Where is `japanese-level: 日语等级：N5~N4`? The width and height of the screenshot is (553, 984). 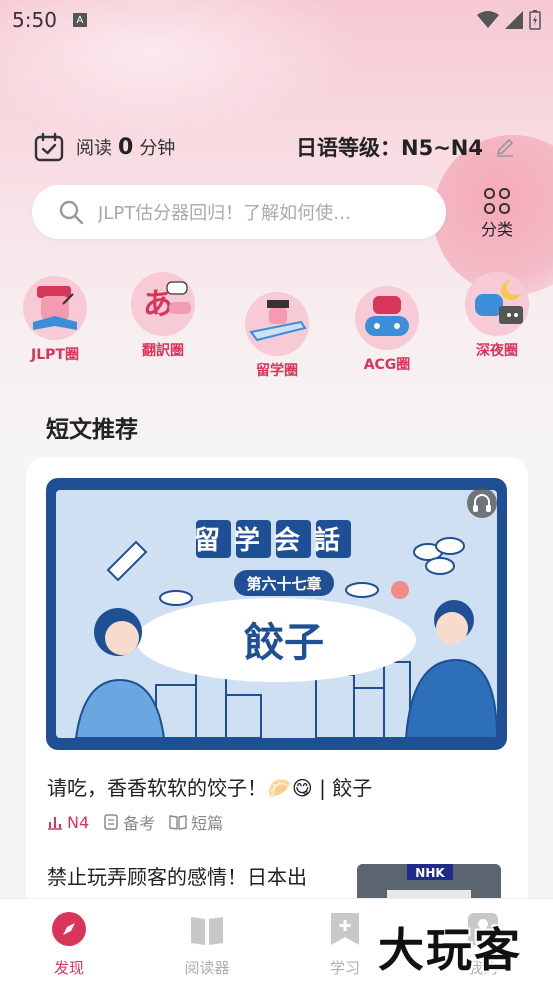 japanese-level: 日语等级：N5~N4 is located at coordinates (405, 147).